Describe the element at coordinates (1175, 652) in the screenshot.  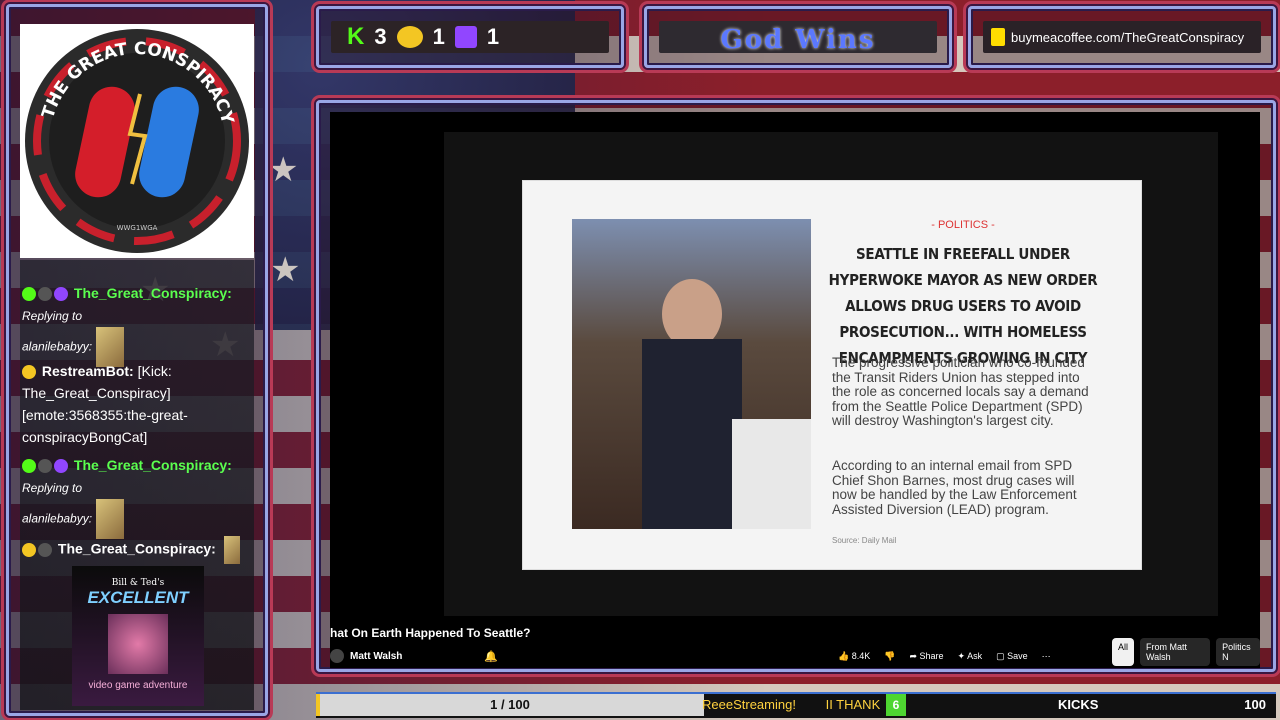
I see `chip-from-channel: From Matt Walsh` at that location.